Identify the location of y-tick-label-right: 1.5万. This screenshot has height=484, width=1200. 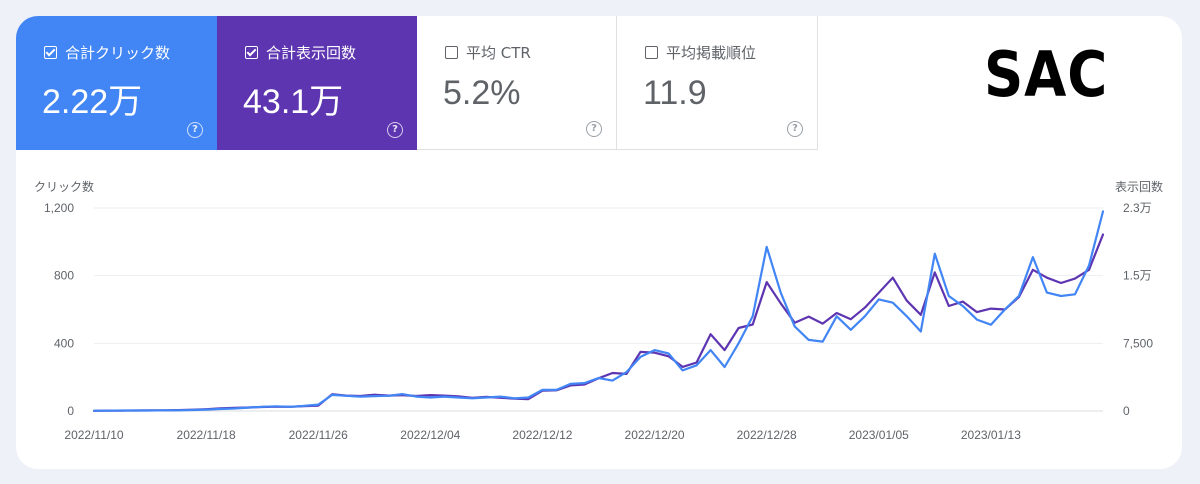
(1137, 276).